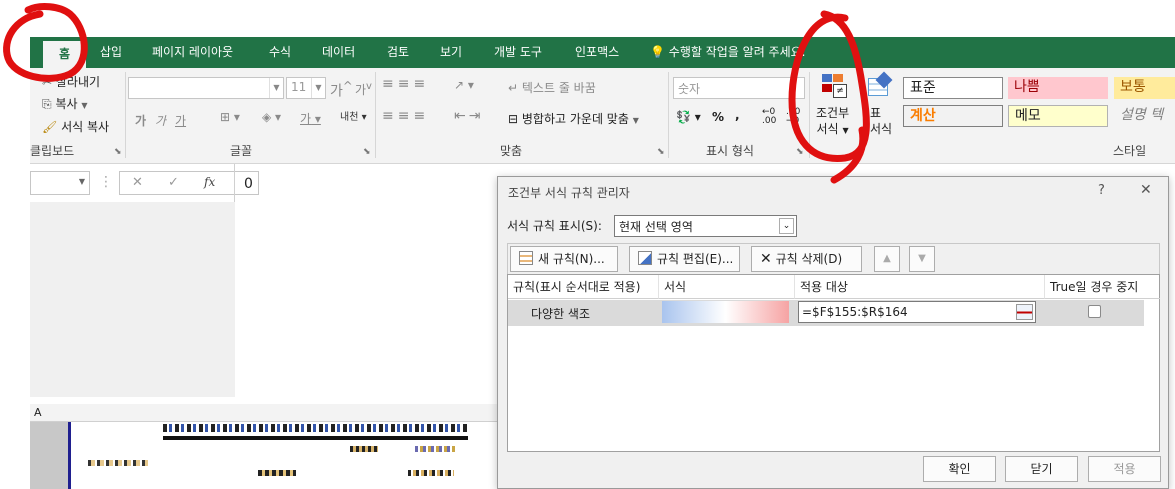 Image resolution: width=1175 pixels, height=489 pixels. Describe the element at coordinates (1144, 116) in the screenshot. I see `style-explanatory: 설명 텍스` at that location.